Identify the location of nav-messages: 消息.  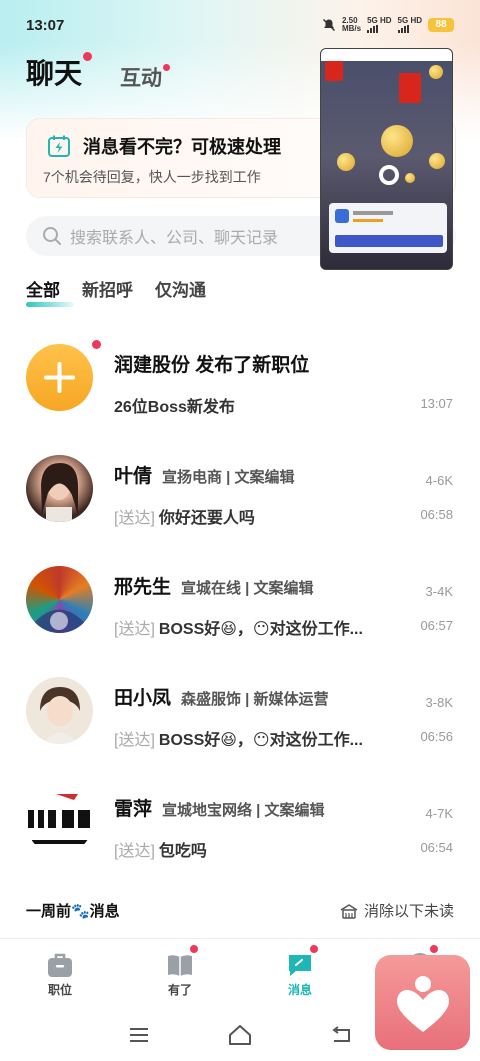
(300, 973).